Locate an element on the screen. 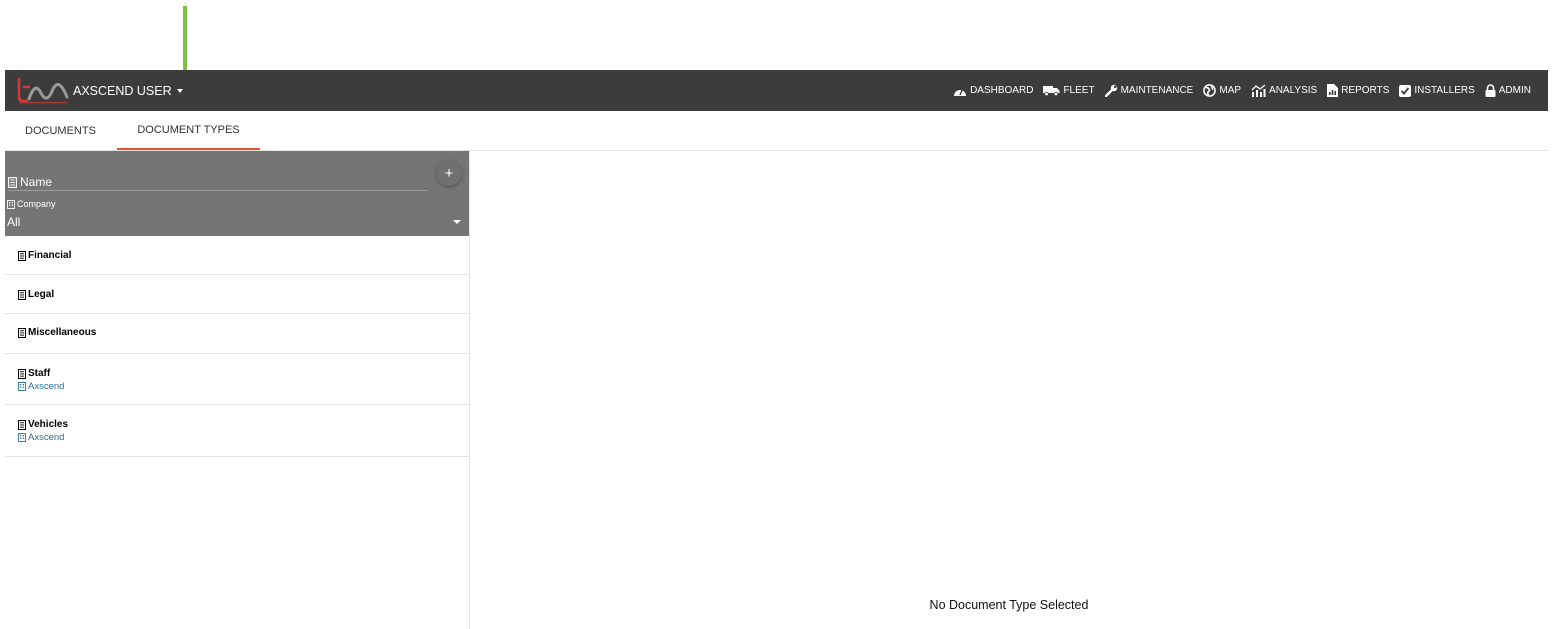  document-type-title-text: Legal is located at coordinates (41, 294).